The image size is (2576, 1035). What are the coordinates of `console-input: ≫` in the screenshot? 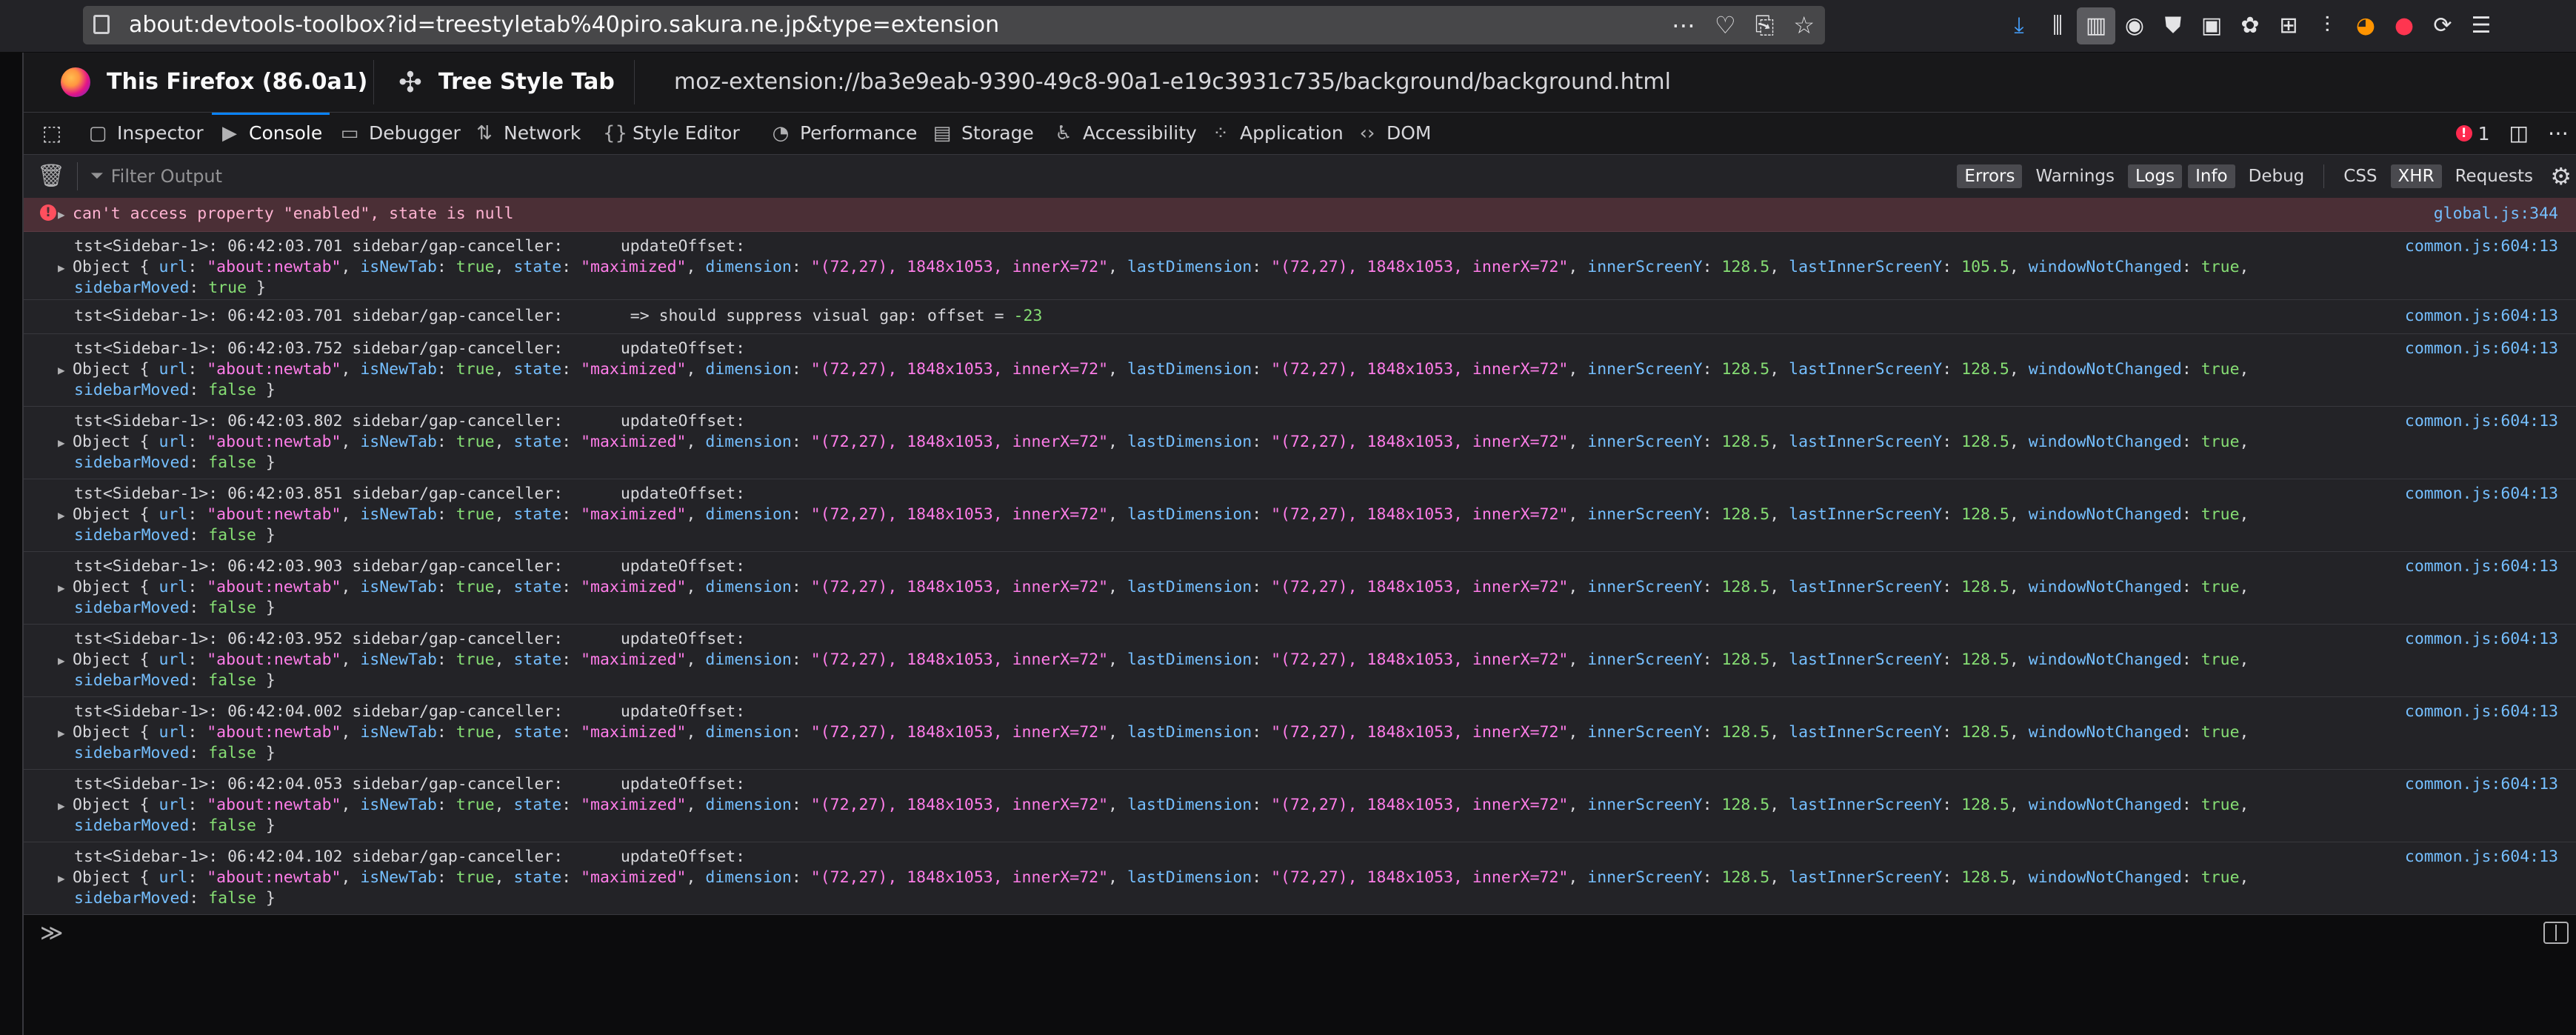 It's located at (1300, 975).